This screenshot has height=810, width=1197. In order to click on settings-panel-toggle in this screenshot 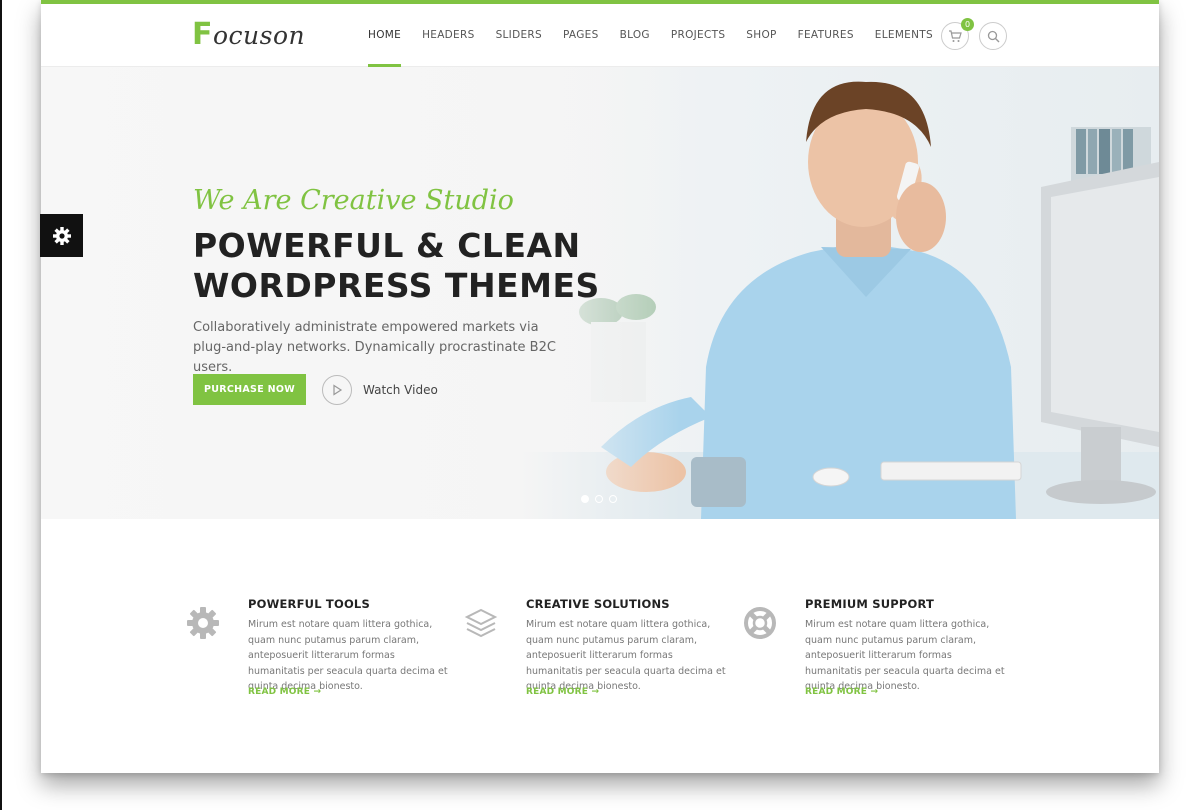, I will do `click(61, 235)`.